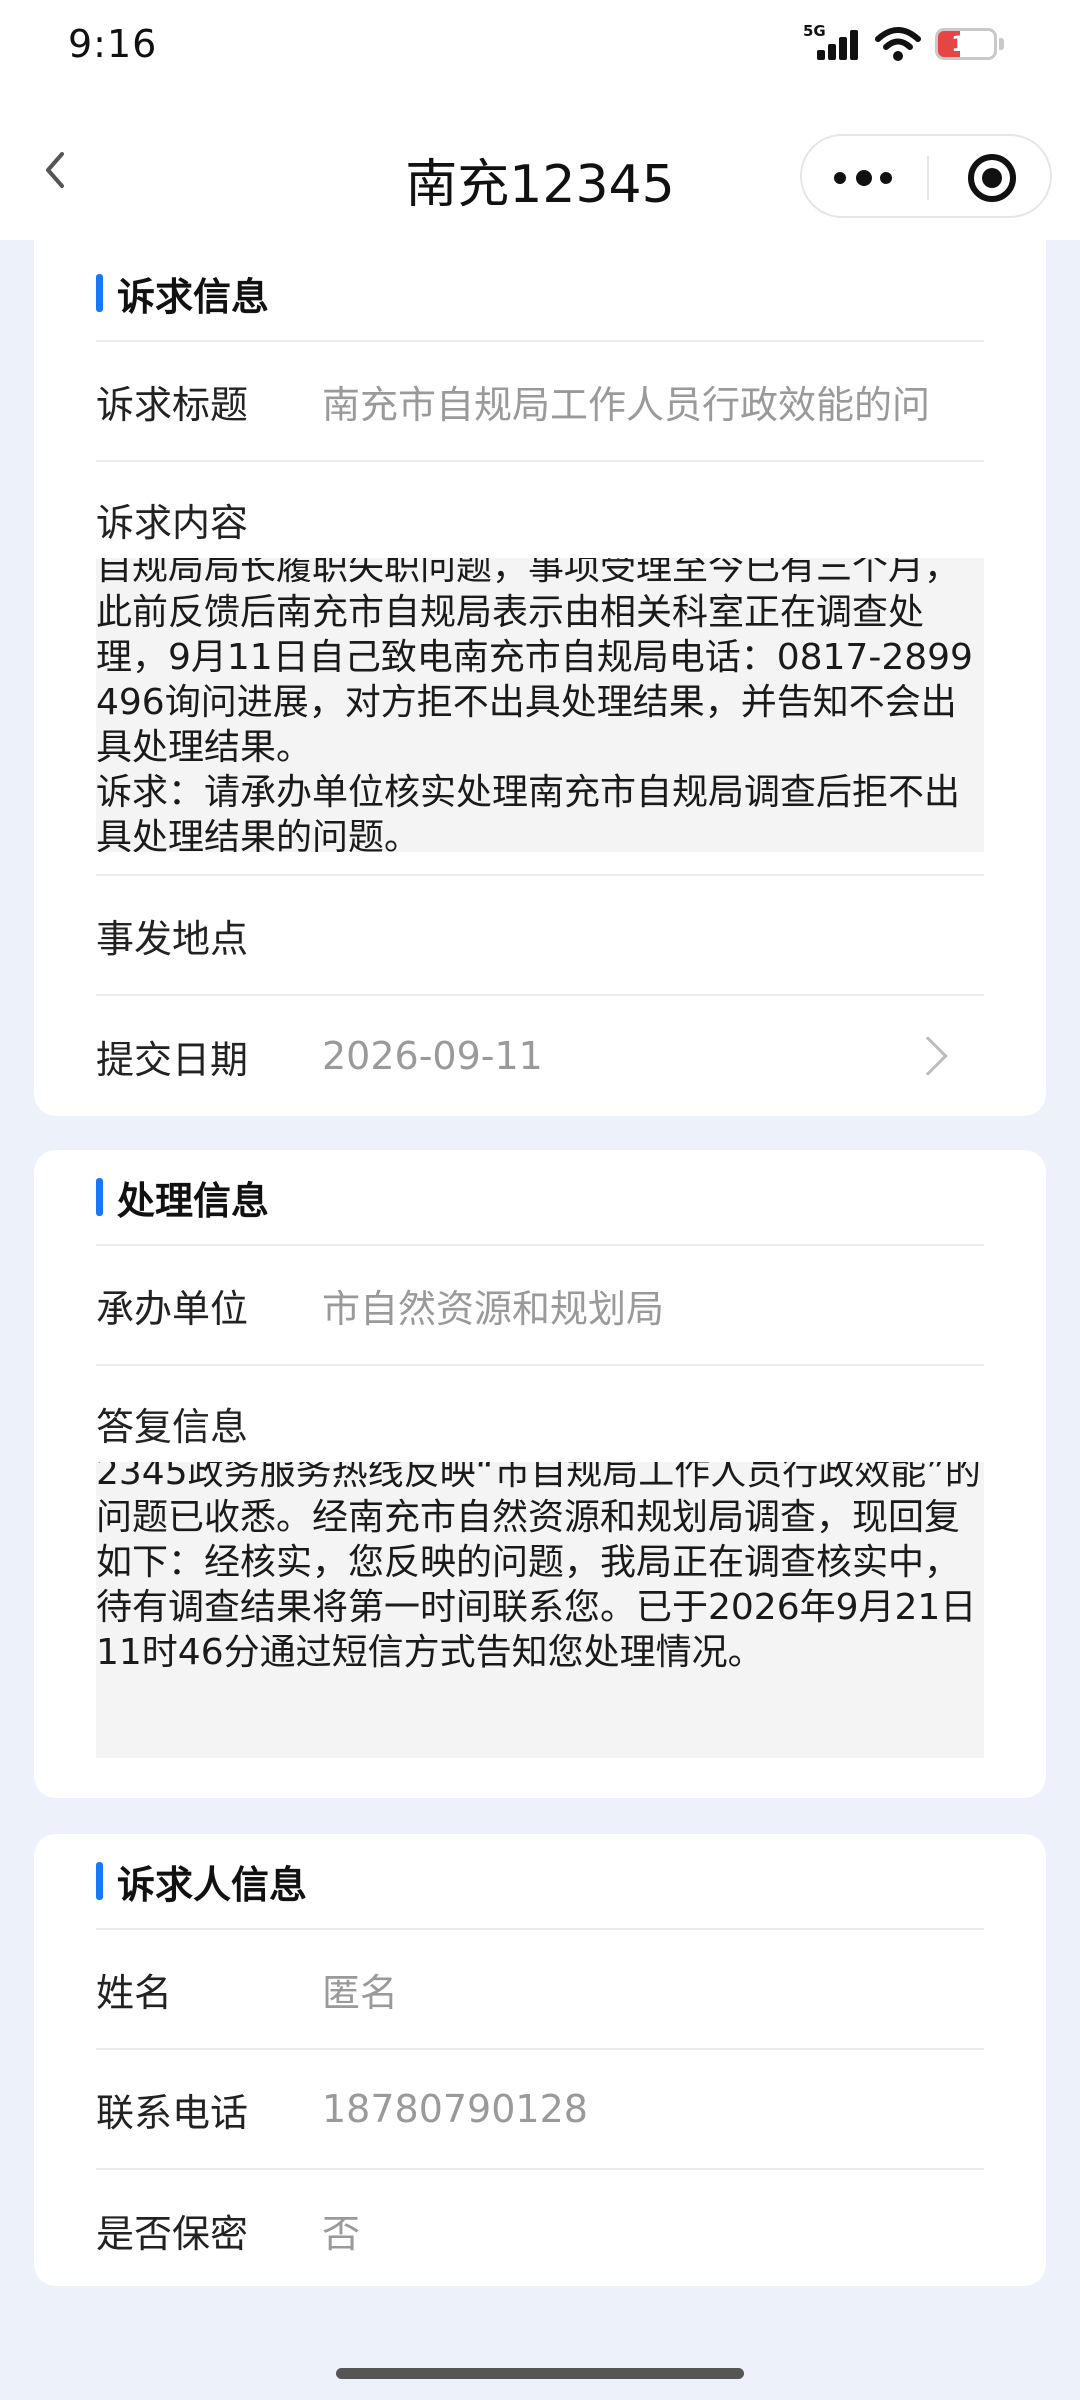 This screenshot has width=1080, height=2400. I want to click on incident-location-row: 事发地点, so click(540, 936).